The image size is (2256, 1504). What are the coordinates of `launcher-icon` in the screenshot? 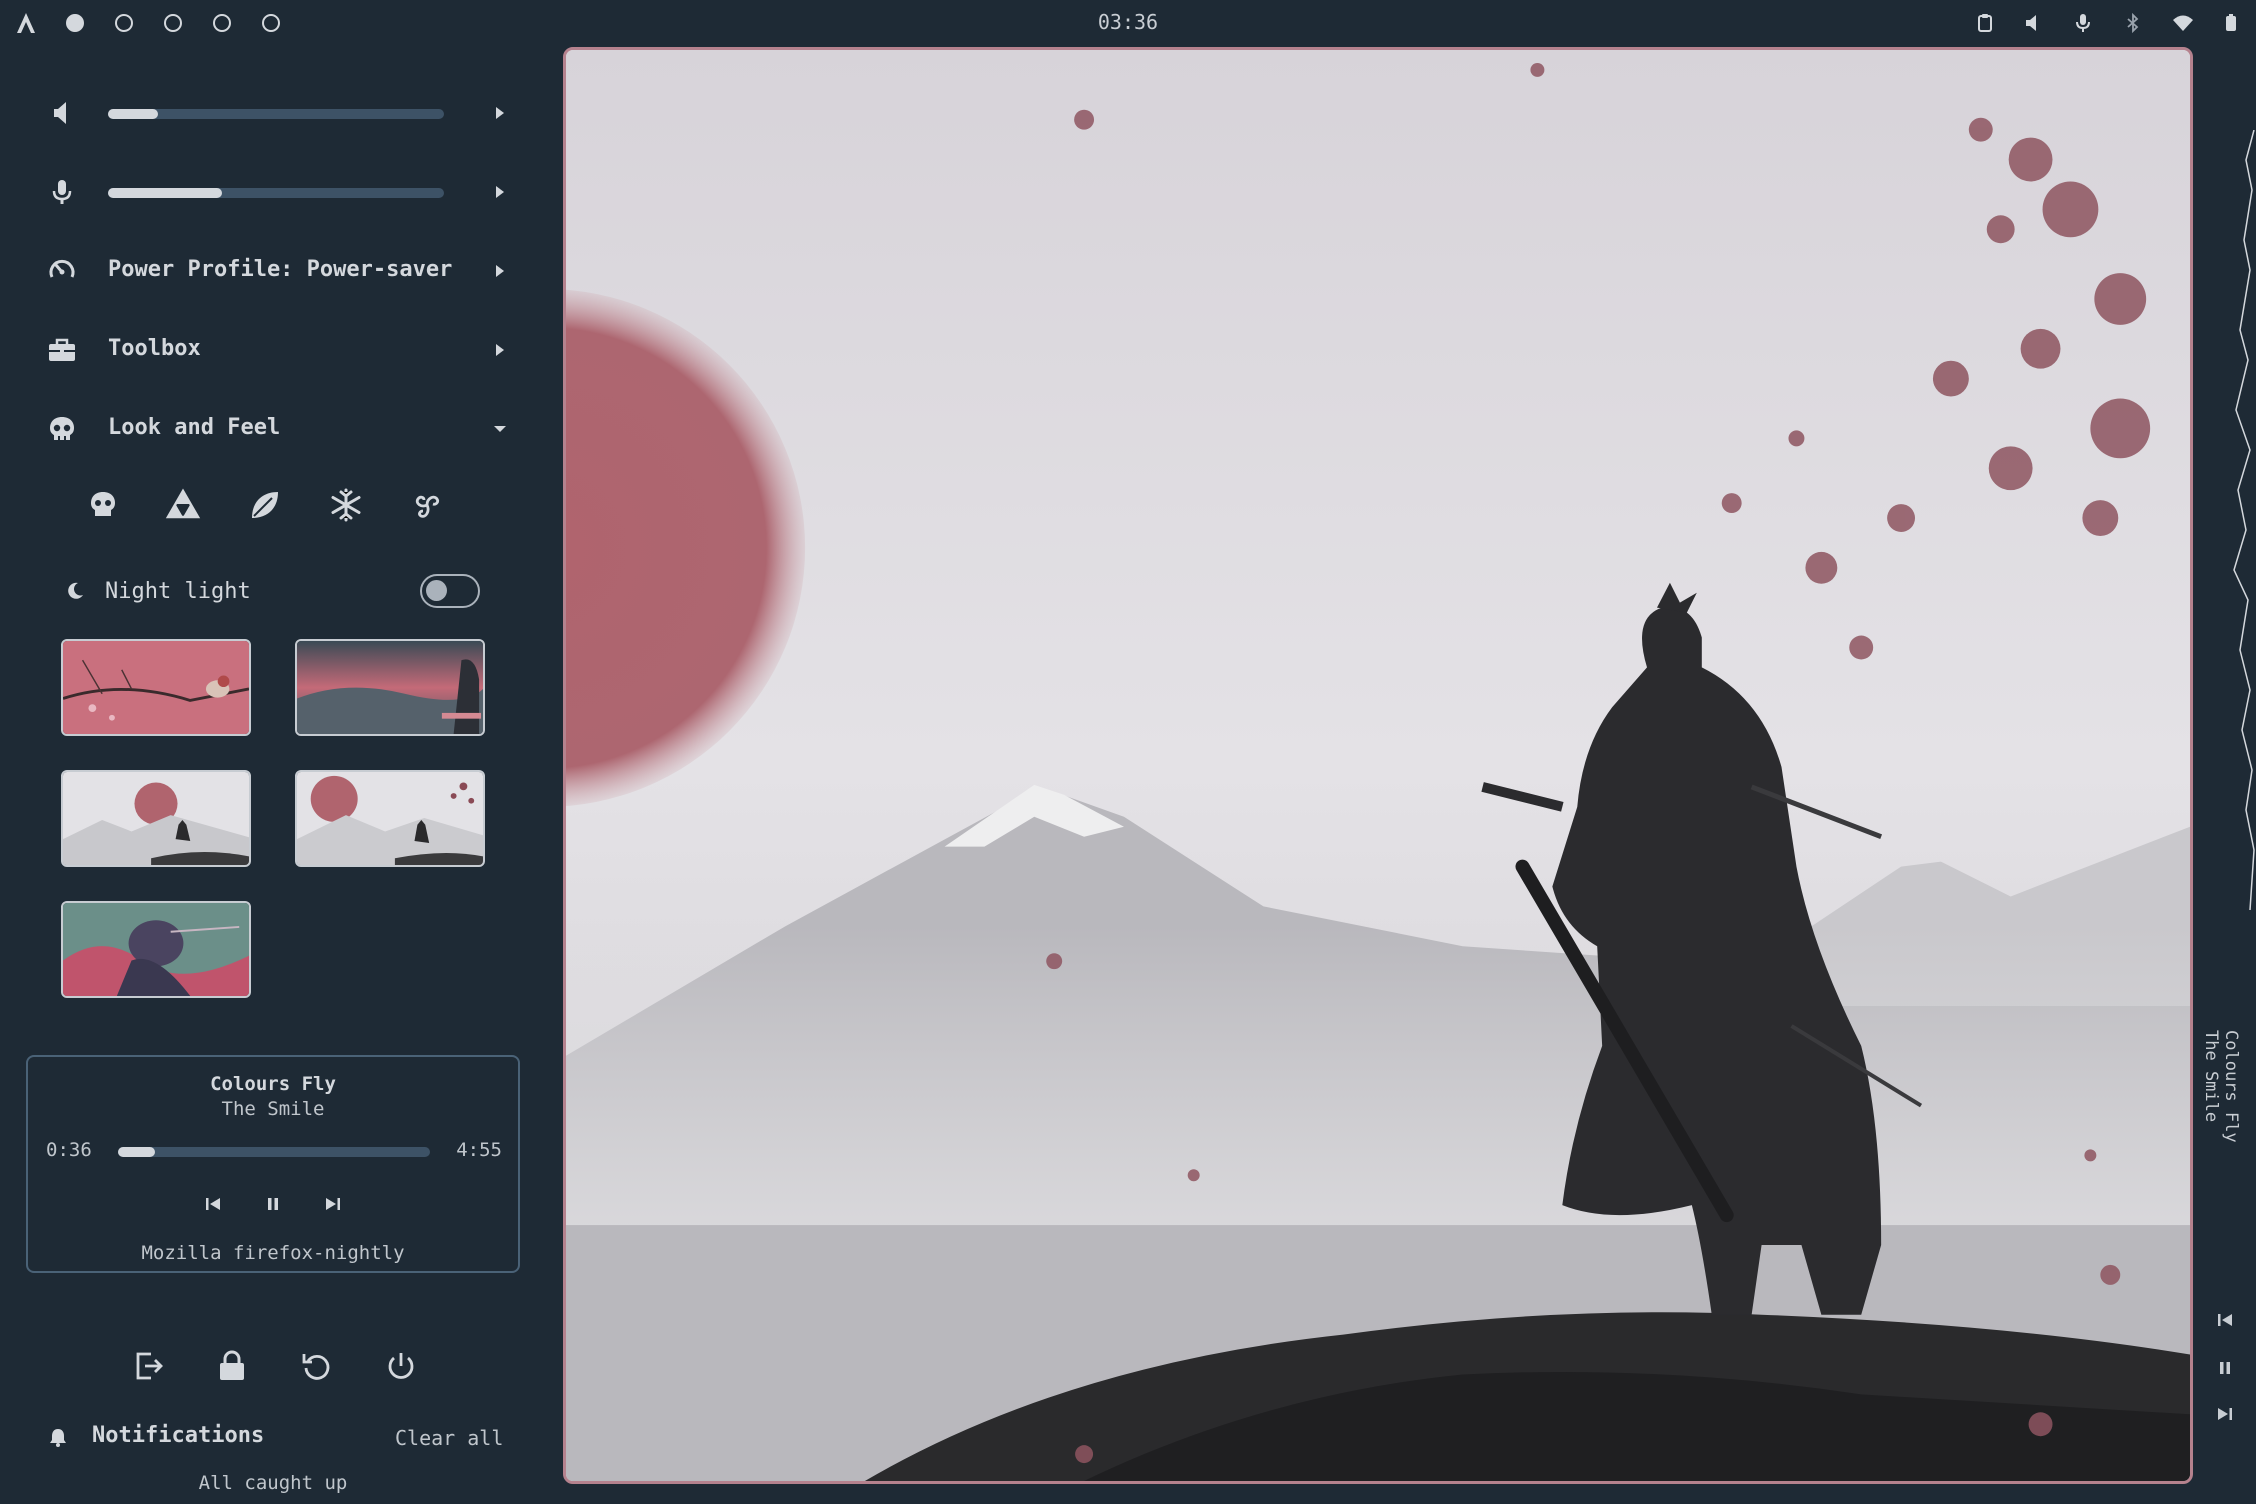 It's located at (26, 23).